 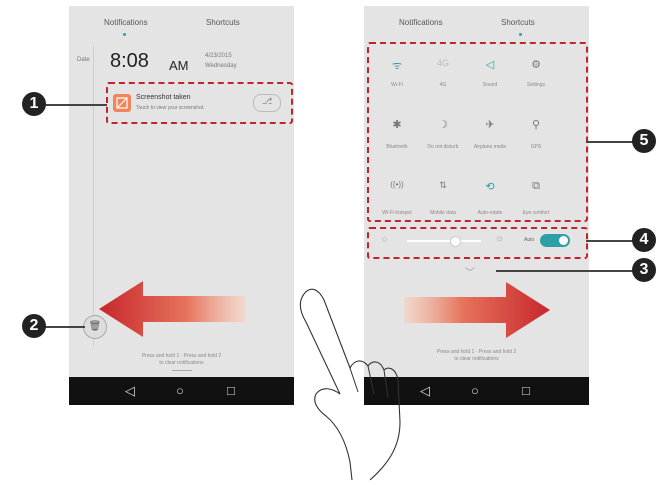 What do you see at coordinates (181, 26) in the screenshot?
I see `left-tabs: Notifications Shortcuts` at bounding box center [181, 26].